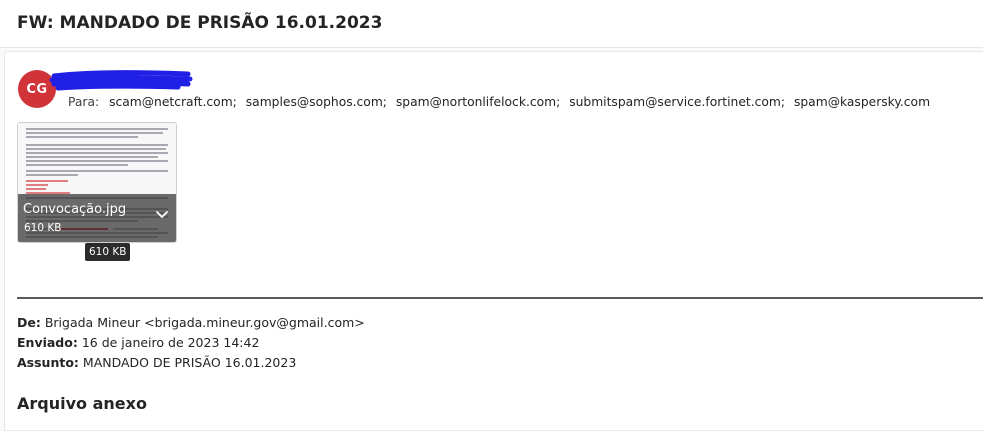 This screenshot has width=983, height=431. I want to click on section-heading: Arquivo anexo, so click(82, 403).